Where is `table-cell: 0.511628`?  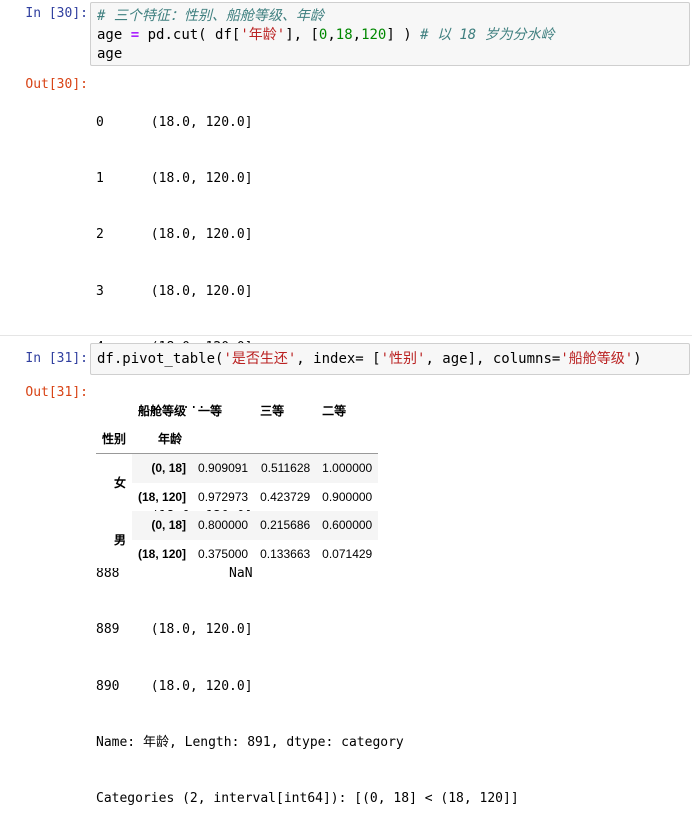 table-cell: 0.511628 is located at coordinates (286, 468).